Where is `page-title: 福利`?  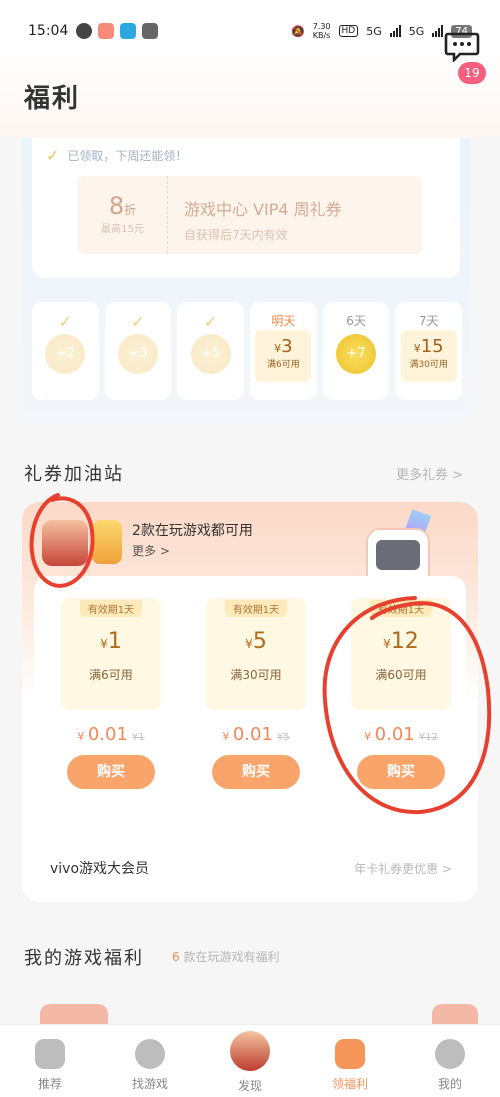 page-title: 福利 is located at coordinates (52, 99).